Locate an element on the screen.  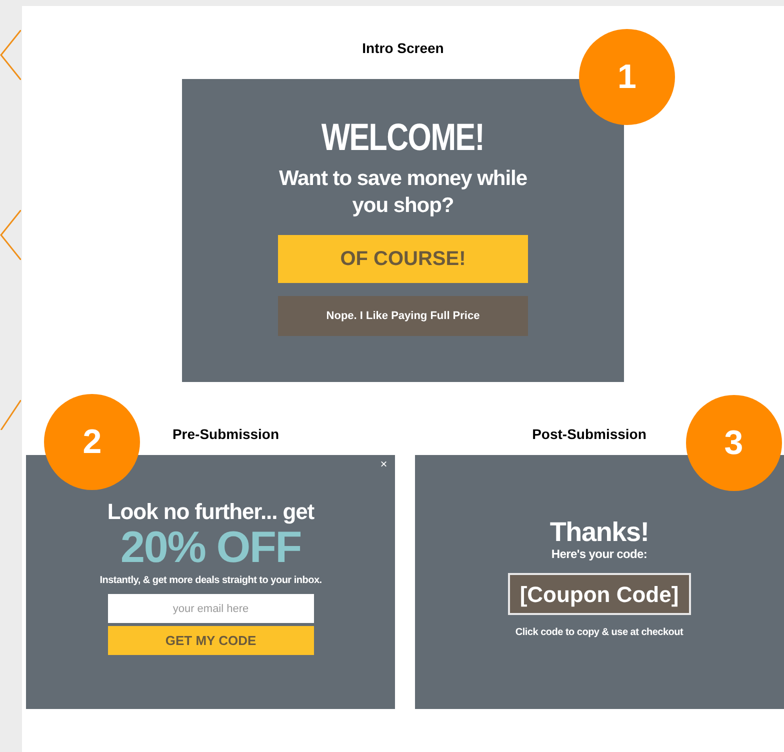
popup-heading: Look no further... get is located at coordinates (210, 512).